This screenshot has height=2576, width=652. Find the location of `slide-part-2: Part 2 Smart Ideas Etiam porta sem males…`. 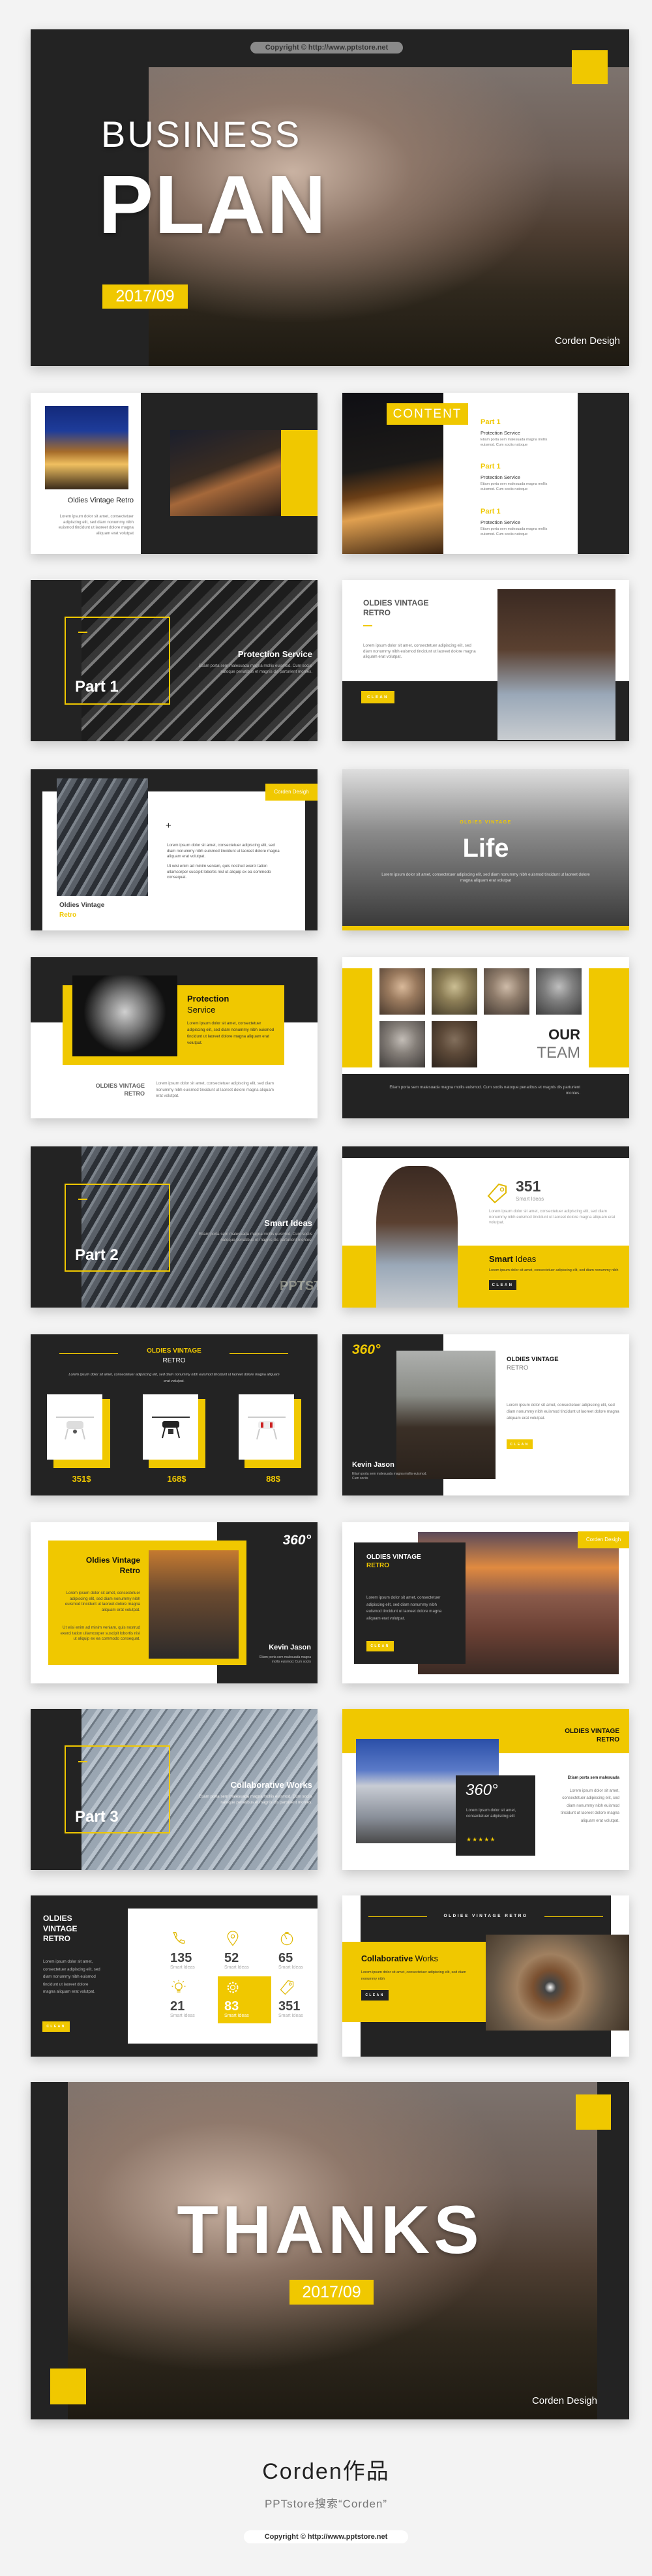

slide-part-2: Part 2 Smart Ideas Etiam porta sem males… is located at coordinates (174, 1227).